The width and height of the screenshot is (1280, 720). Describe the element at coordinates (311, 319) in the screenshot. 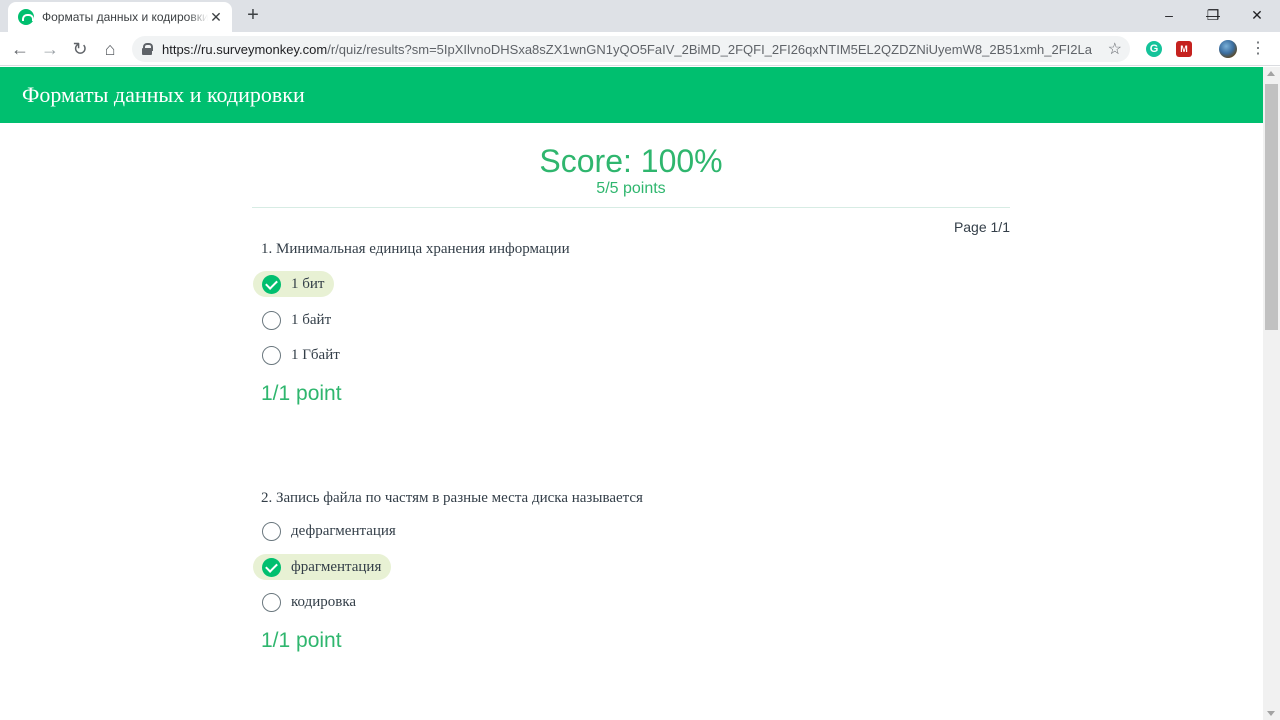

I see `option-label: 1 байт` at that location.